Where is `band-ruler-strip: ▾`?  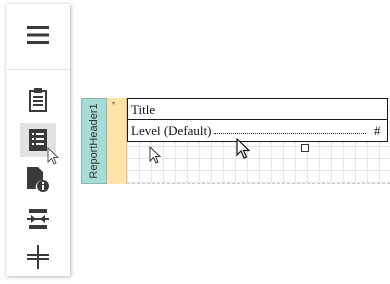 band-ruler-strip: ▾ is located at coordinates (117, 141).